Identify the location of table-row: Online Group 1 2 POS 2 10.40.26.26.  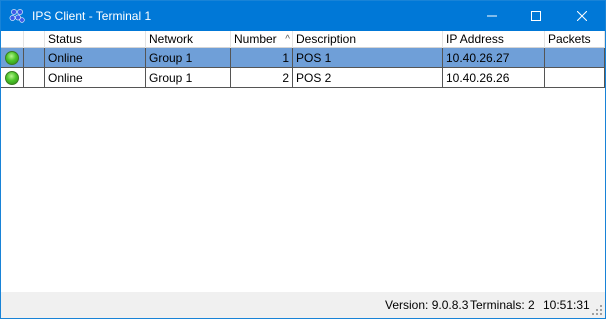
(303, 78).